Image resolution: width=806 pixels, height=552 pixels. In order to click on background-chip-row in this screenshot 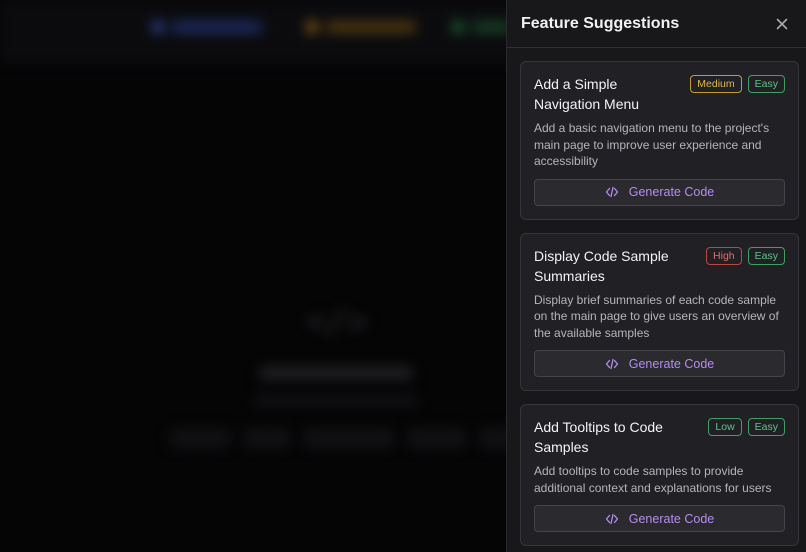, I will do `click(345, 438)`.